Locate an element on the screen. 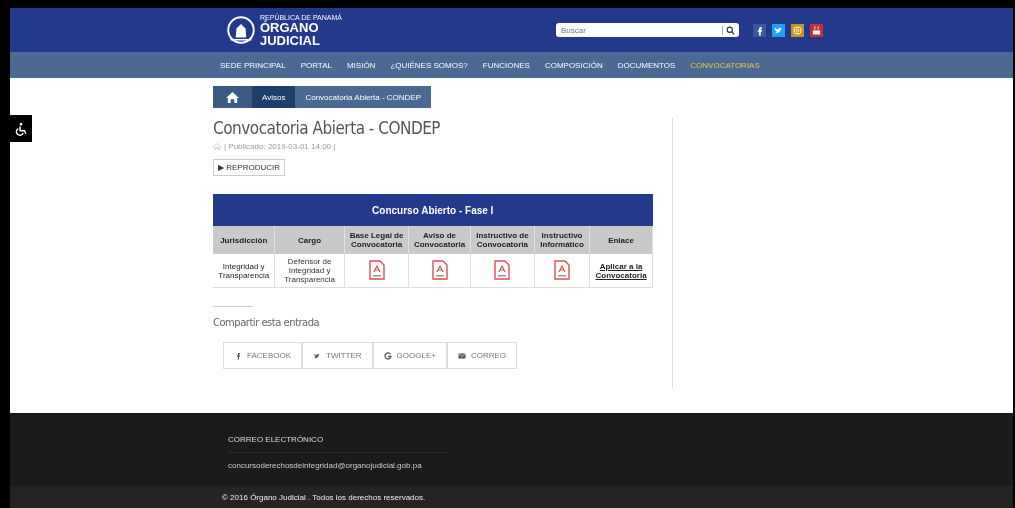  article-title: Convocatoria Abierta - CONDEP is located at coordinates (327, 128).